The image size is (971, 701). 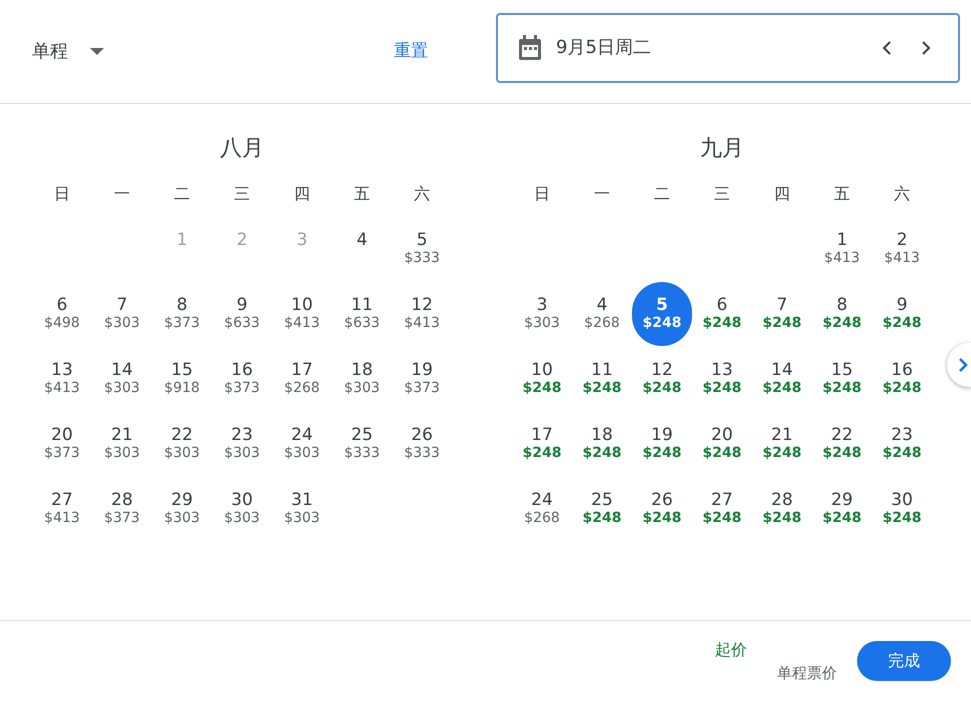 What do you see at coordinates (122, 314) in the screenshot?
I see `day-cell: 7 $303` at bounding box center [122, 314].